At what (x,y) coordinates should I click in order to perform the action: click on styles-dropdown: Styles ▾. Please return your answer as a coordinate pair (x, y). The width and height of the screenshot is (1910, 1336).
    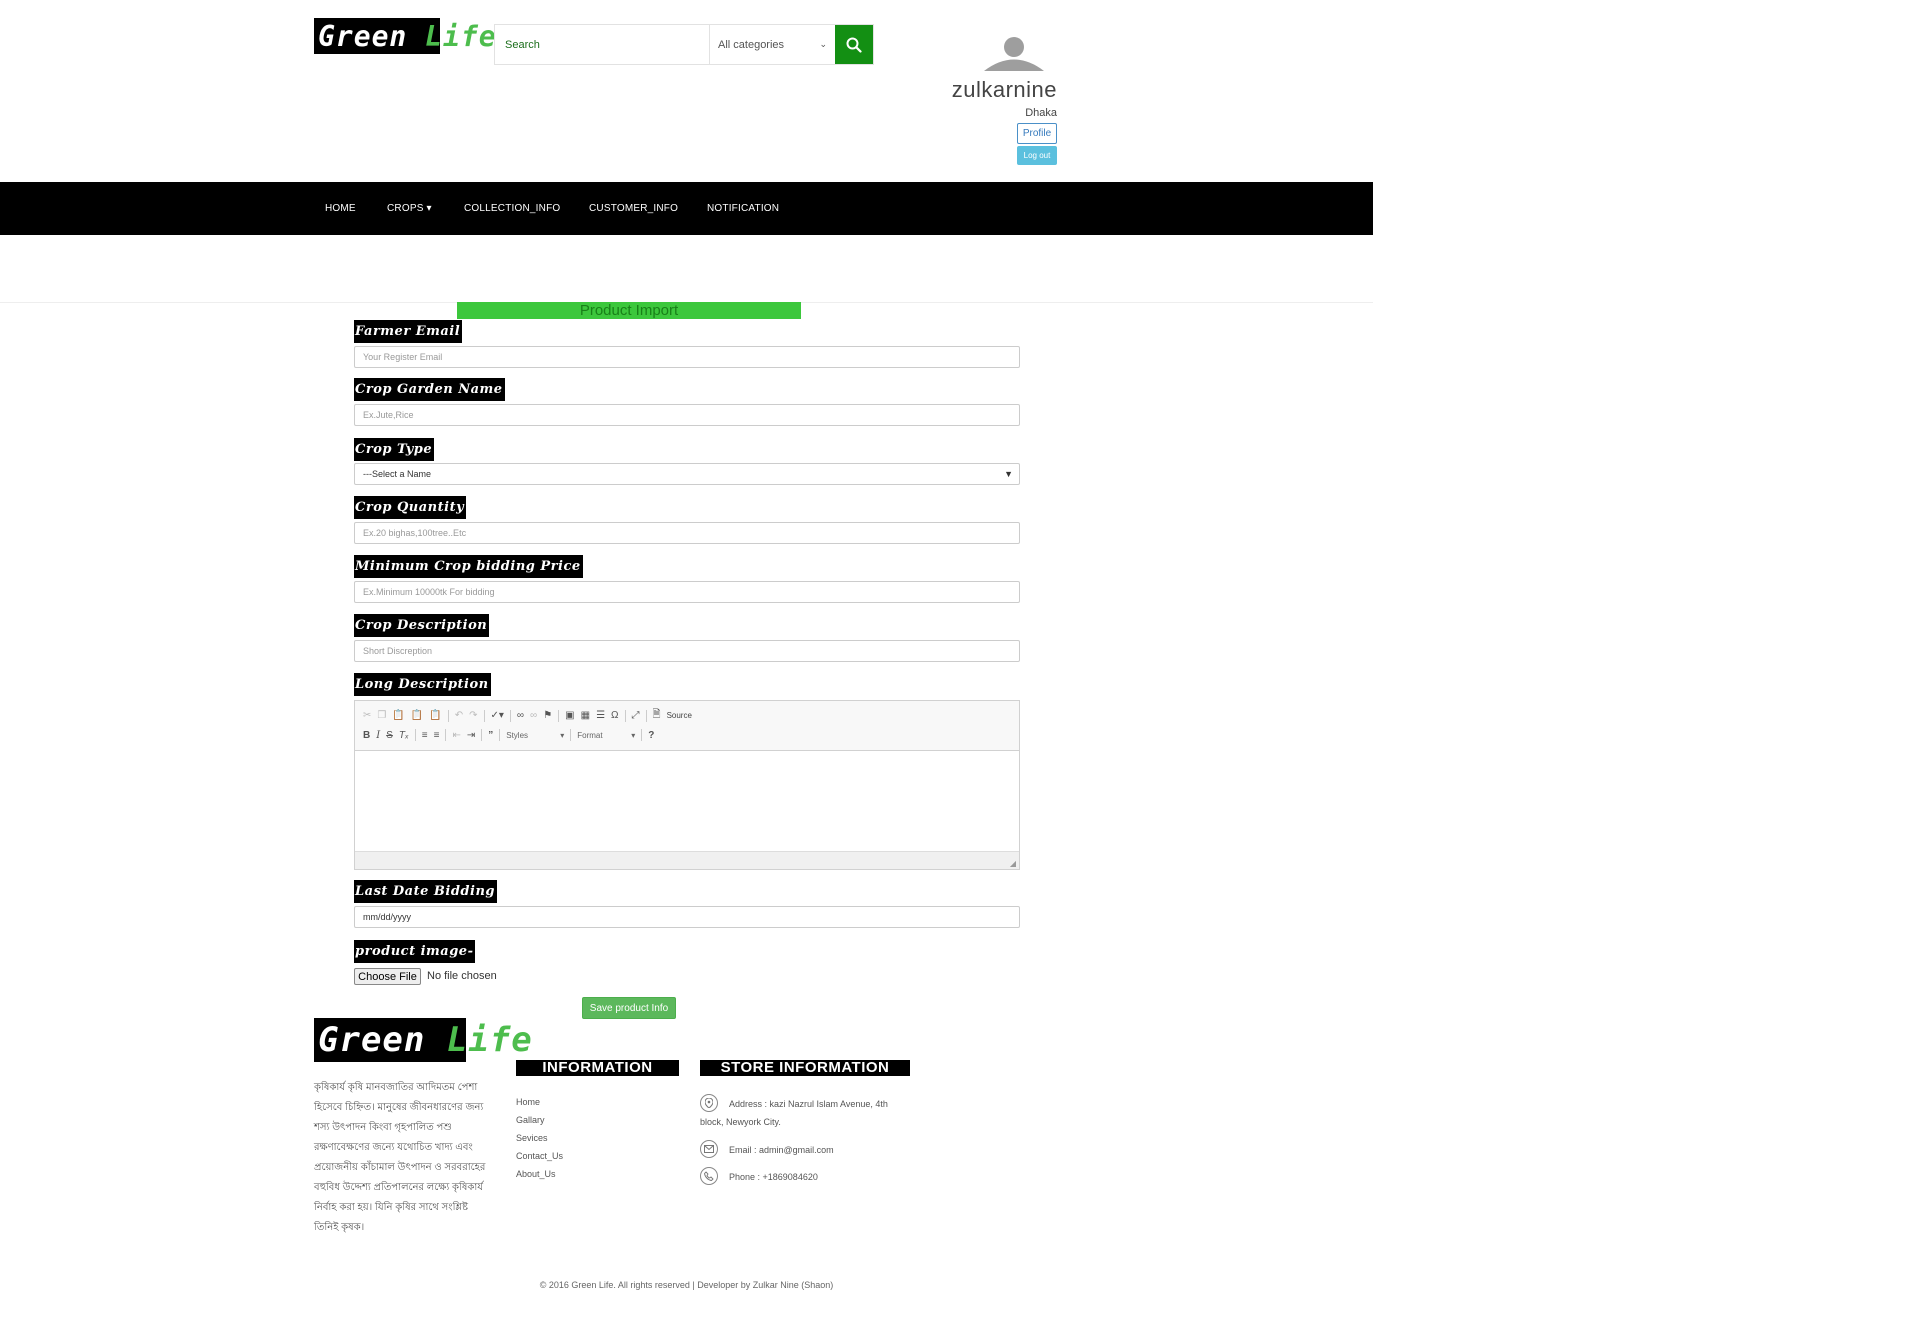
    Looking at the image, I should click on (535, 735).